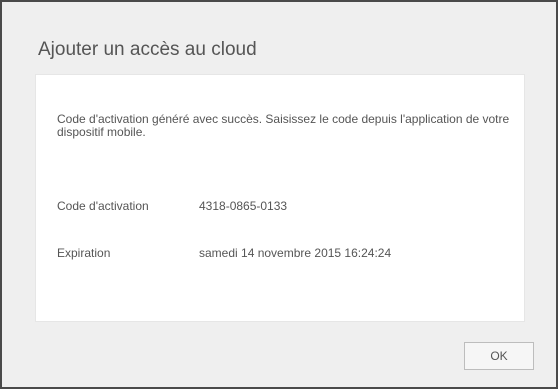 This screenshot has height=389, width=558. What do you see at coordinates (103, 206) in the screenshot?
I see `activation-code-label: Code d'activation` at bounding box center [103, 206].